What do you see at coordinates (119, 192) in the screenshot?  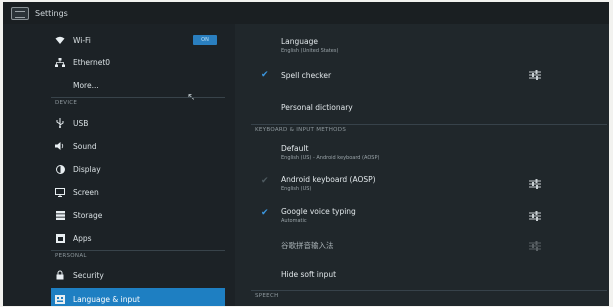 I see `sidebar-item-screen: Screen` at bounding box center [119, 192].